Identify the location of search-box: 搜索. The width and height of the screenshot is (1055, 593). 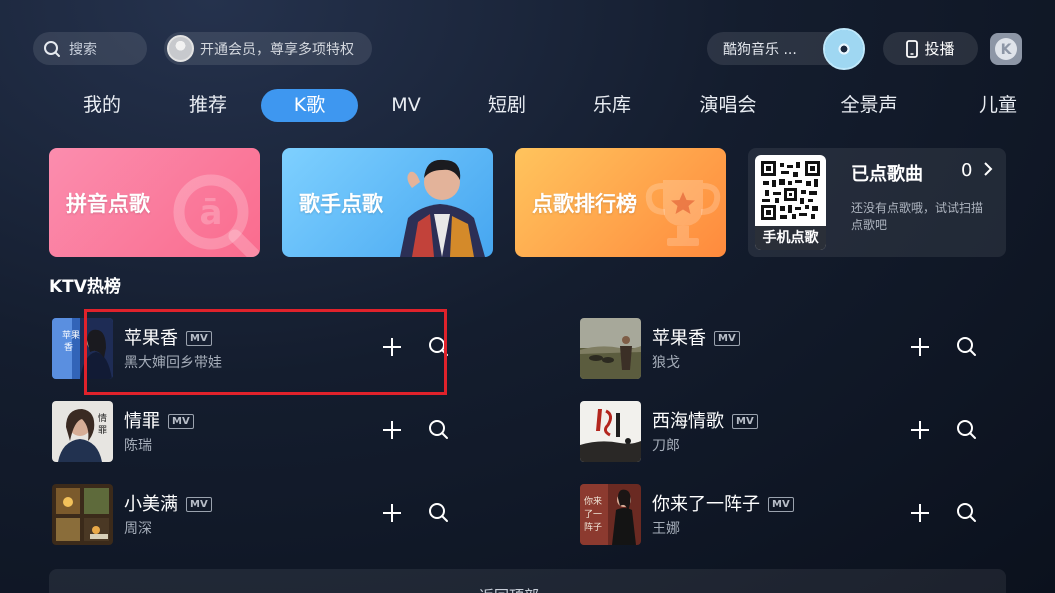
(90, 48).